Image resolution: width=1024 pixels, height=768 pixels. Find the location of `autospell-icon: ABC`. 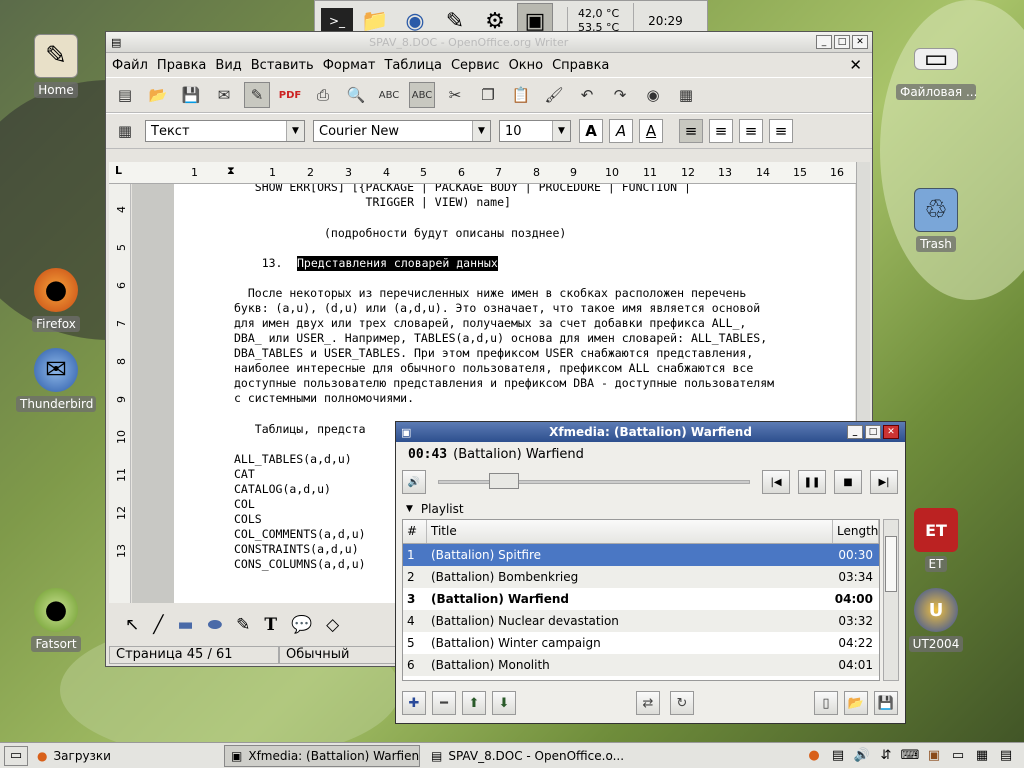

autospell-icon: ABC is located at coordinates (422, 95).